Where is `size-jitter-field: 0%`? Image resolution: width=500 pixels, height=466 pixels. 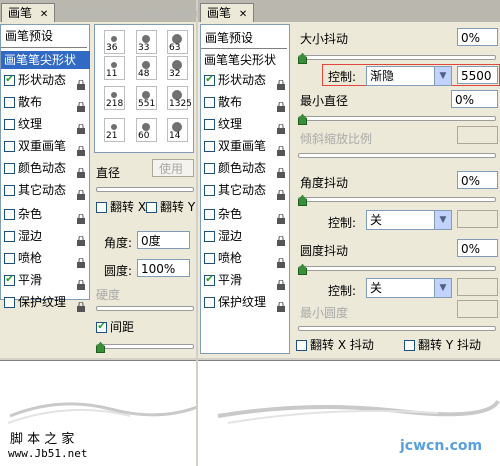 size-jitter-field: 0% is located at coordinates (477, 37).